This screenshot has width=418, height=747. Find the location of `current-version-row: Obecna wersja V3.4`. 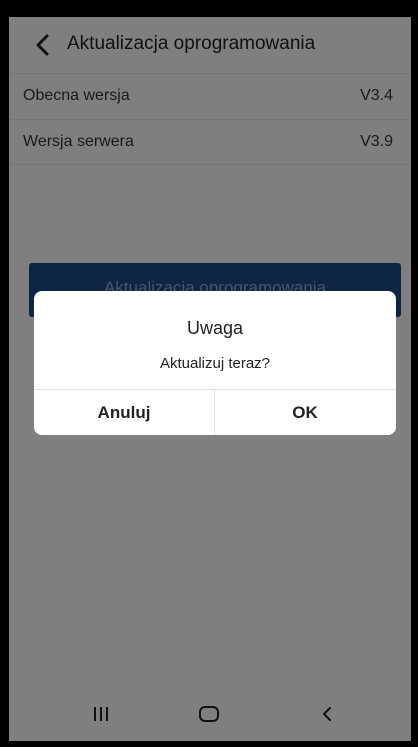

current-version-row: Obecna wersja V3.4 is located at coordinates (210, 96).